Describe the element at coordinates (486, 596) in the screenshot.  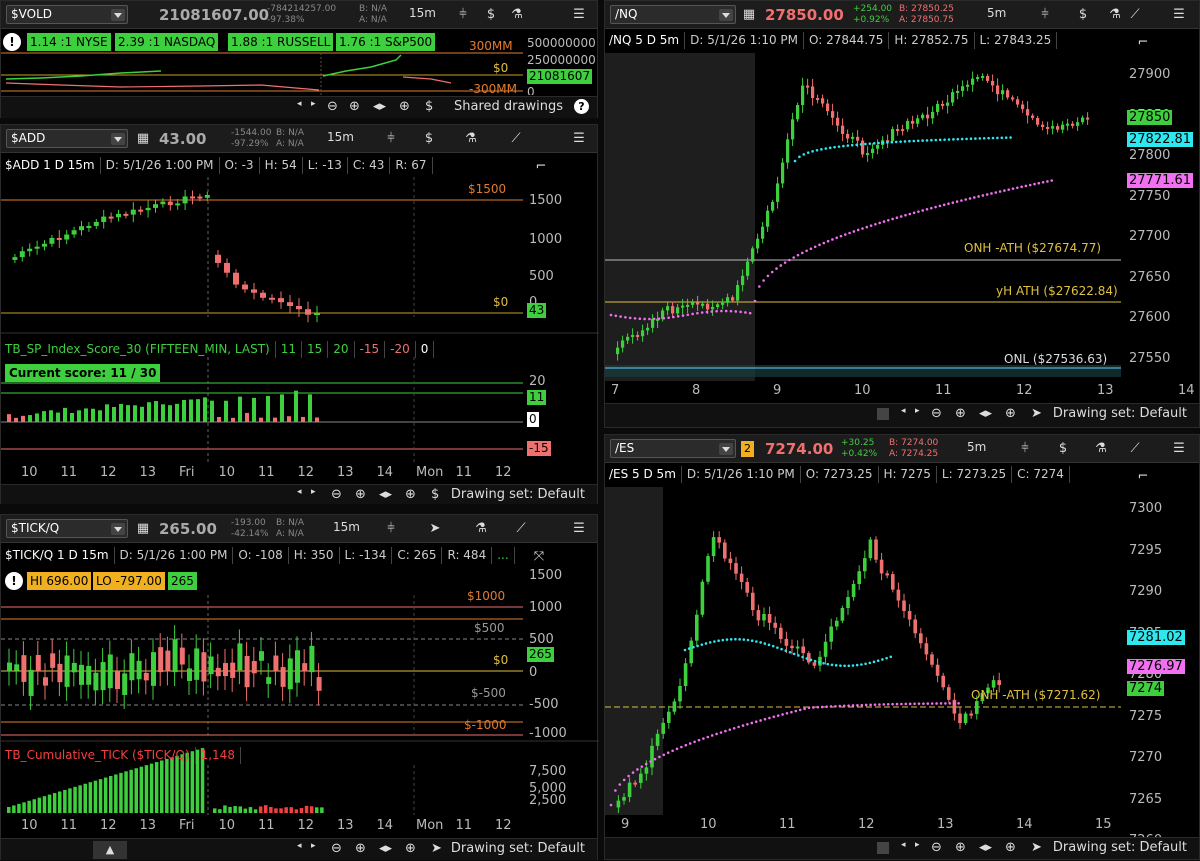
I see `tick-1000-label: $1000` at that location.